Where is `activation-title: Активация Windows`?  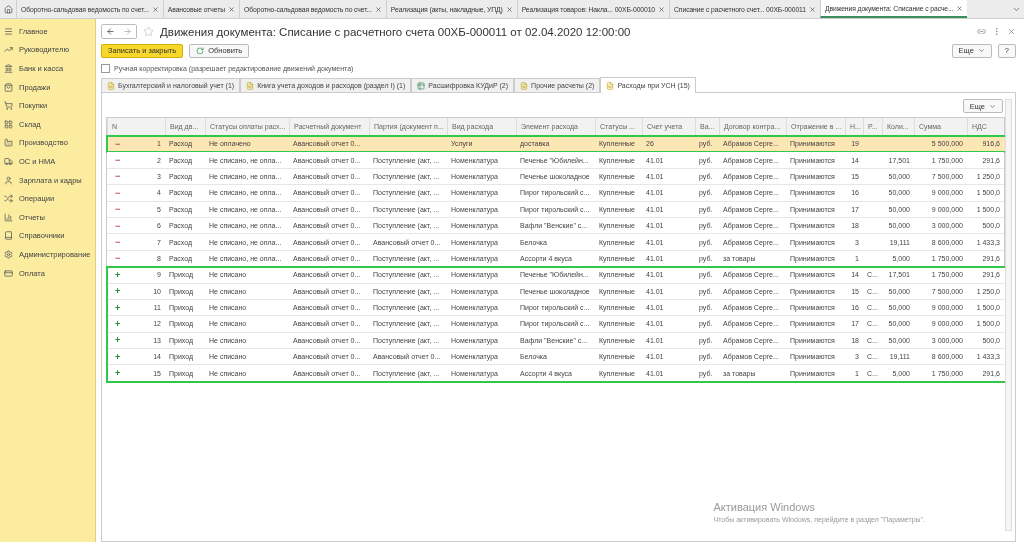
activation-title: Активация Windows is located at coordinates (764, 507).